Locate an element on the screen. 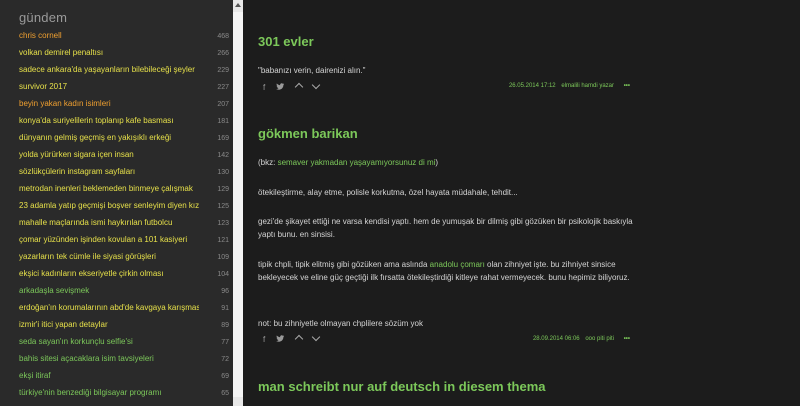 The height and width of the screenshot is (406, 800). topic-entry-count: 104 is located at coordinates (223, 274).